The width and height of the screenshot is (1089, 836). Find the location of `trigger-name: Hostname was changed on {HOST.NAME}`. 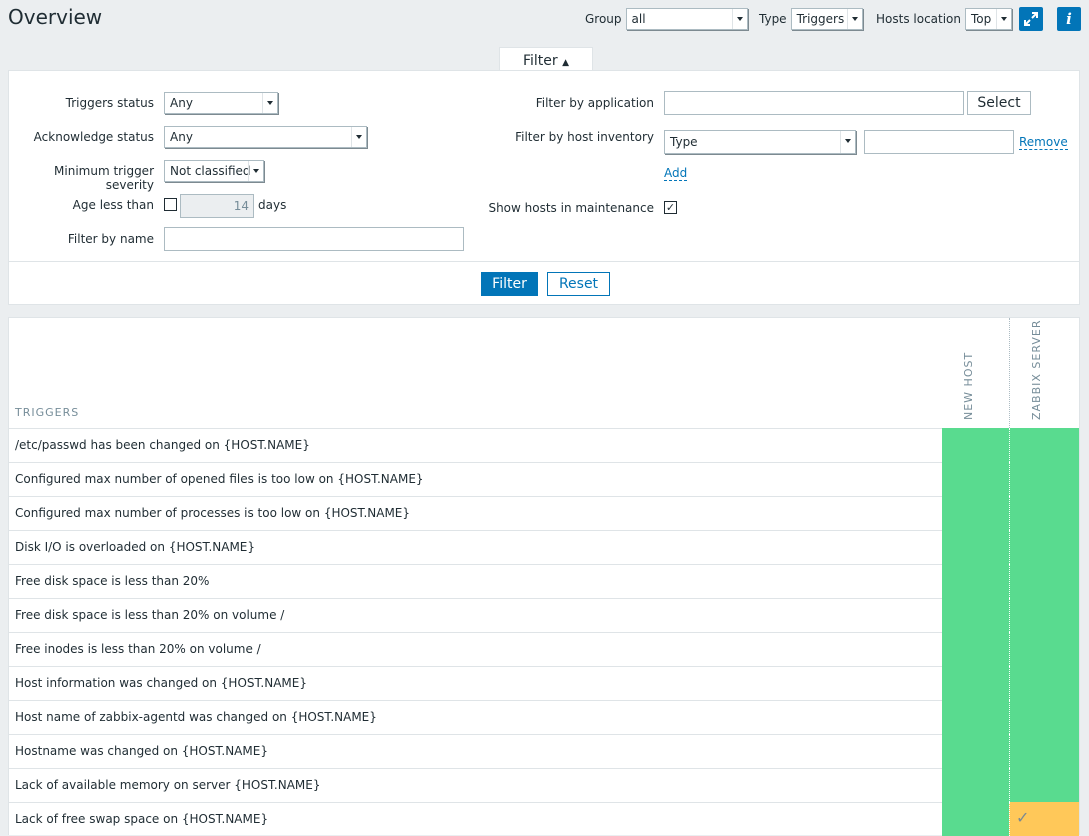

trigger-name: Hostname was changed on {HOST.NAME} is located at coordinates (141, 751).